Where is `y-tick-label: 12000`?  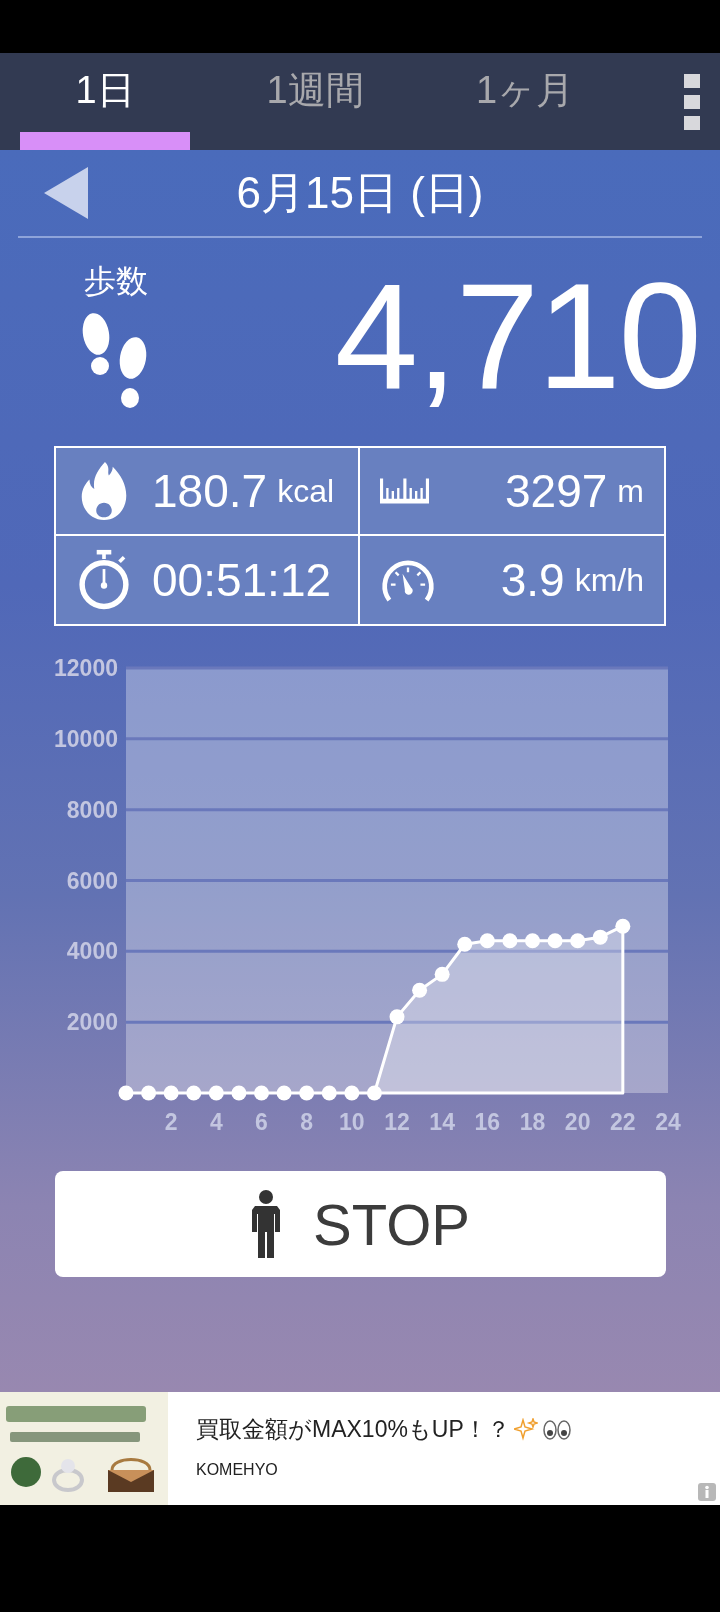
y-tick-label: 12000 is located at coordinates (86, 668).